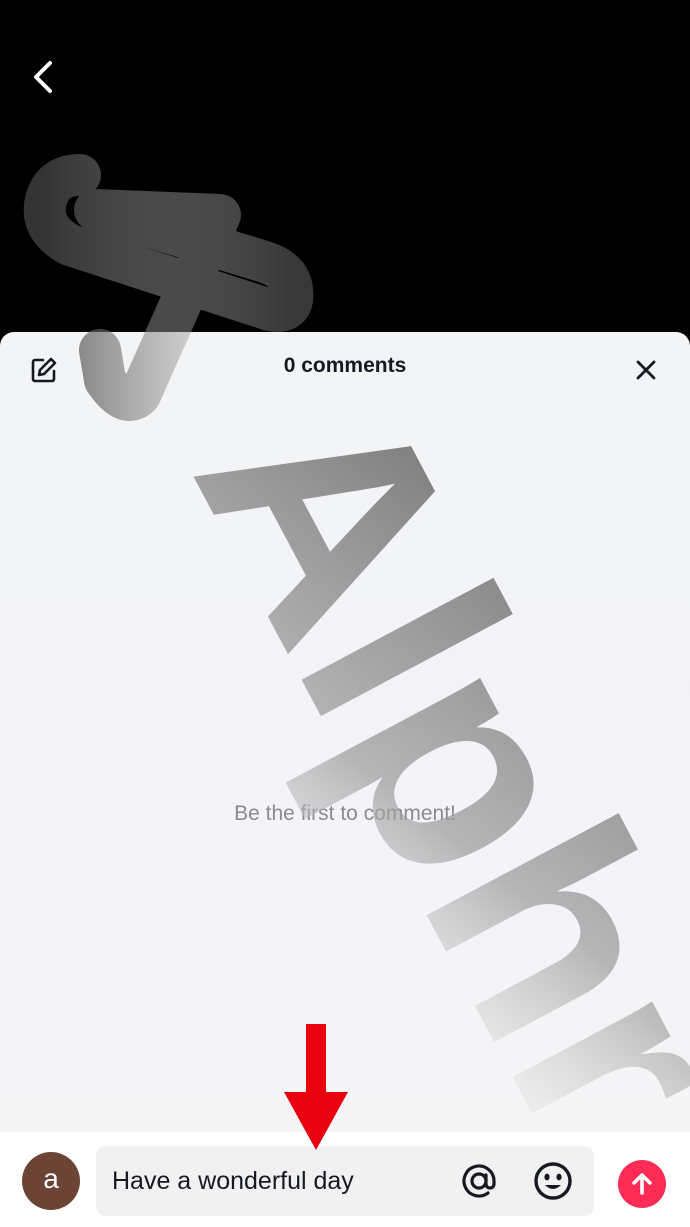  I want to click on at-icon, so click(479, 1181).